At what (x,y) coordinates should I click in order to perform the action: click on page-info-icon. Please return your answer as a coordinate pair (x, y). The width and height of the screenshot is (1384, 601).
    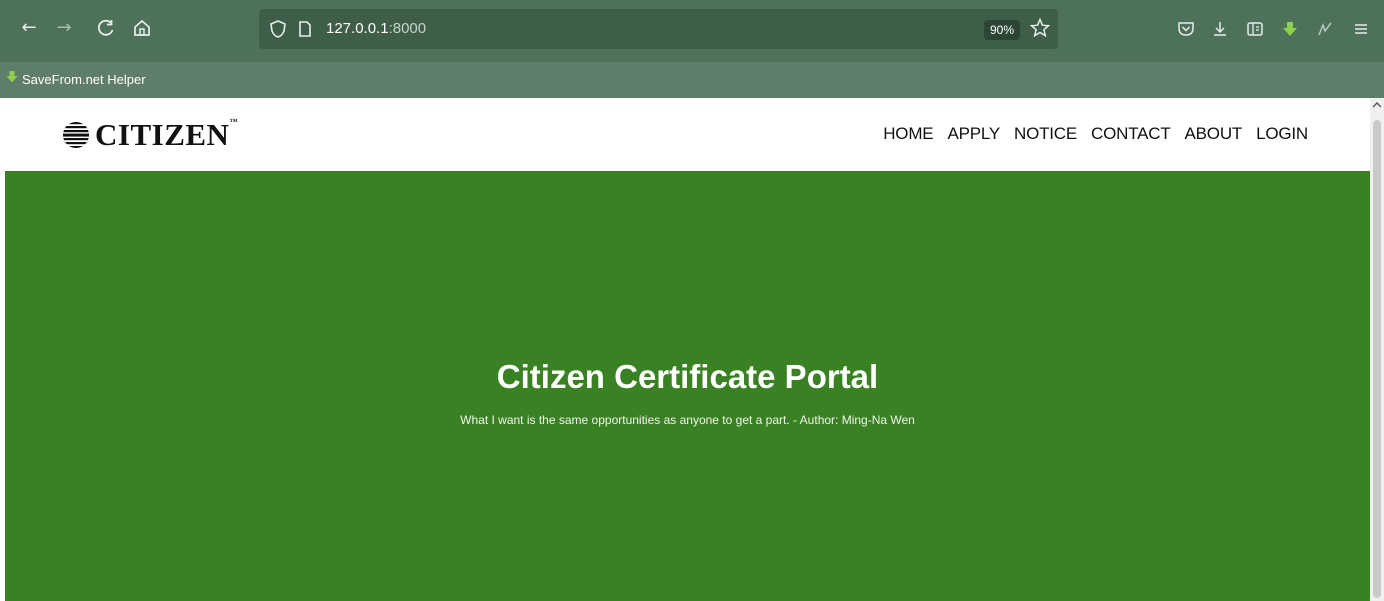
    Looking at the image, I should click on (305, 29).